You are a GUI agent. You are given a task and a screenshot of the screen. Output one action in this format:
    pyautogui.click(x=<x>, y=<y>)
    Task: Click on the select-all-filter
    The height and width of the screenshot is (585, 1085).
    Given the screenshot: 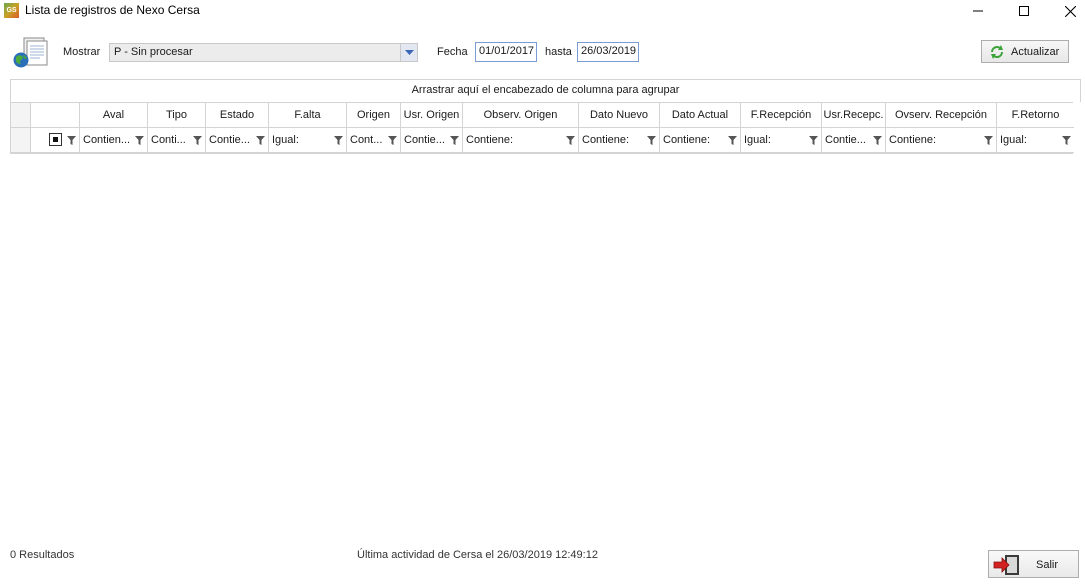 What is the action you would take?
    pyautogui.click(x=55, y=140)
    